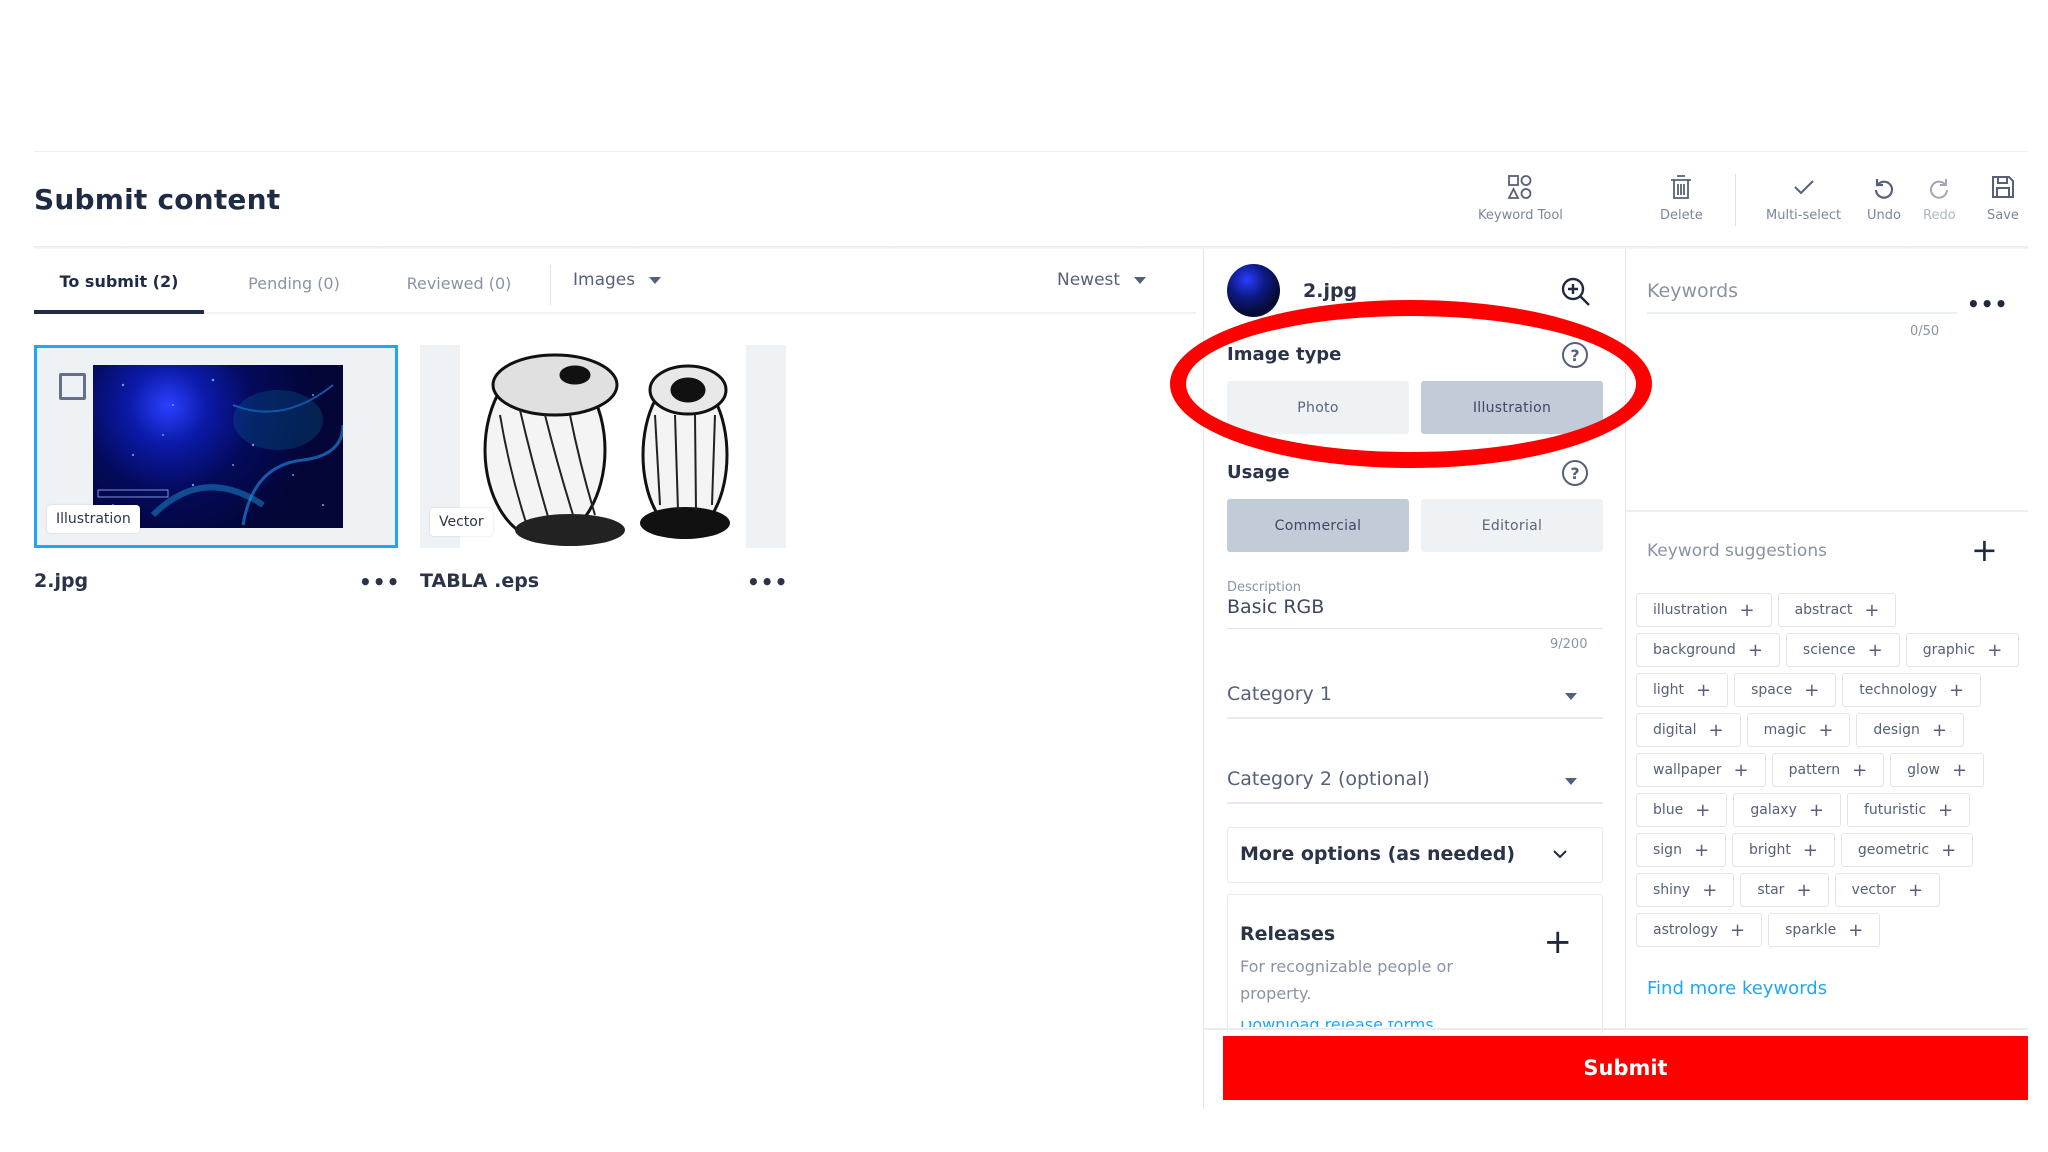  Describe the element at coordinates (1569, 644) in the screenshot. I see `description-char-count: 9/200` at that location.